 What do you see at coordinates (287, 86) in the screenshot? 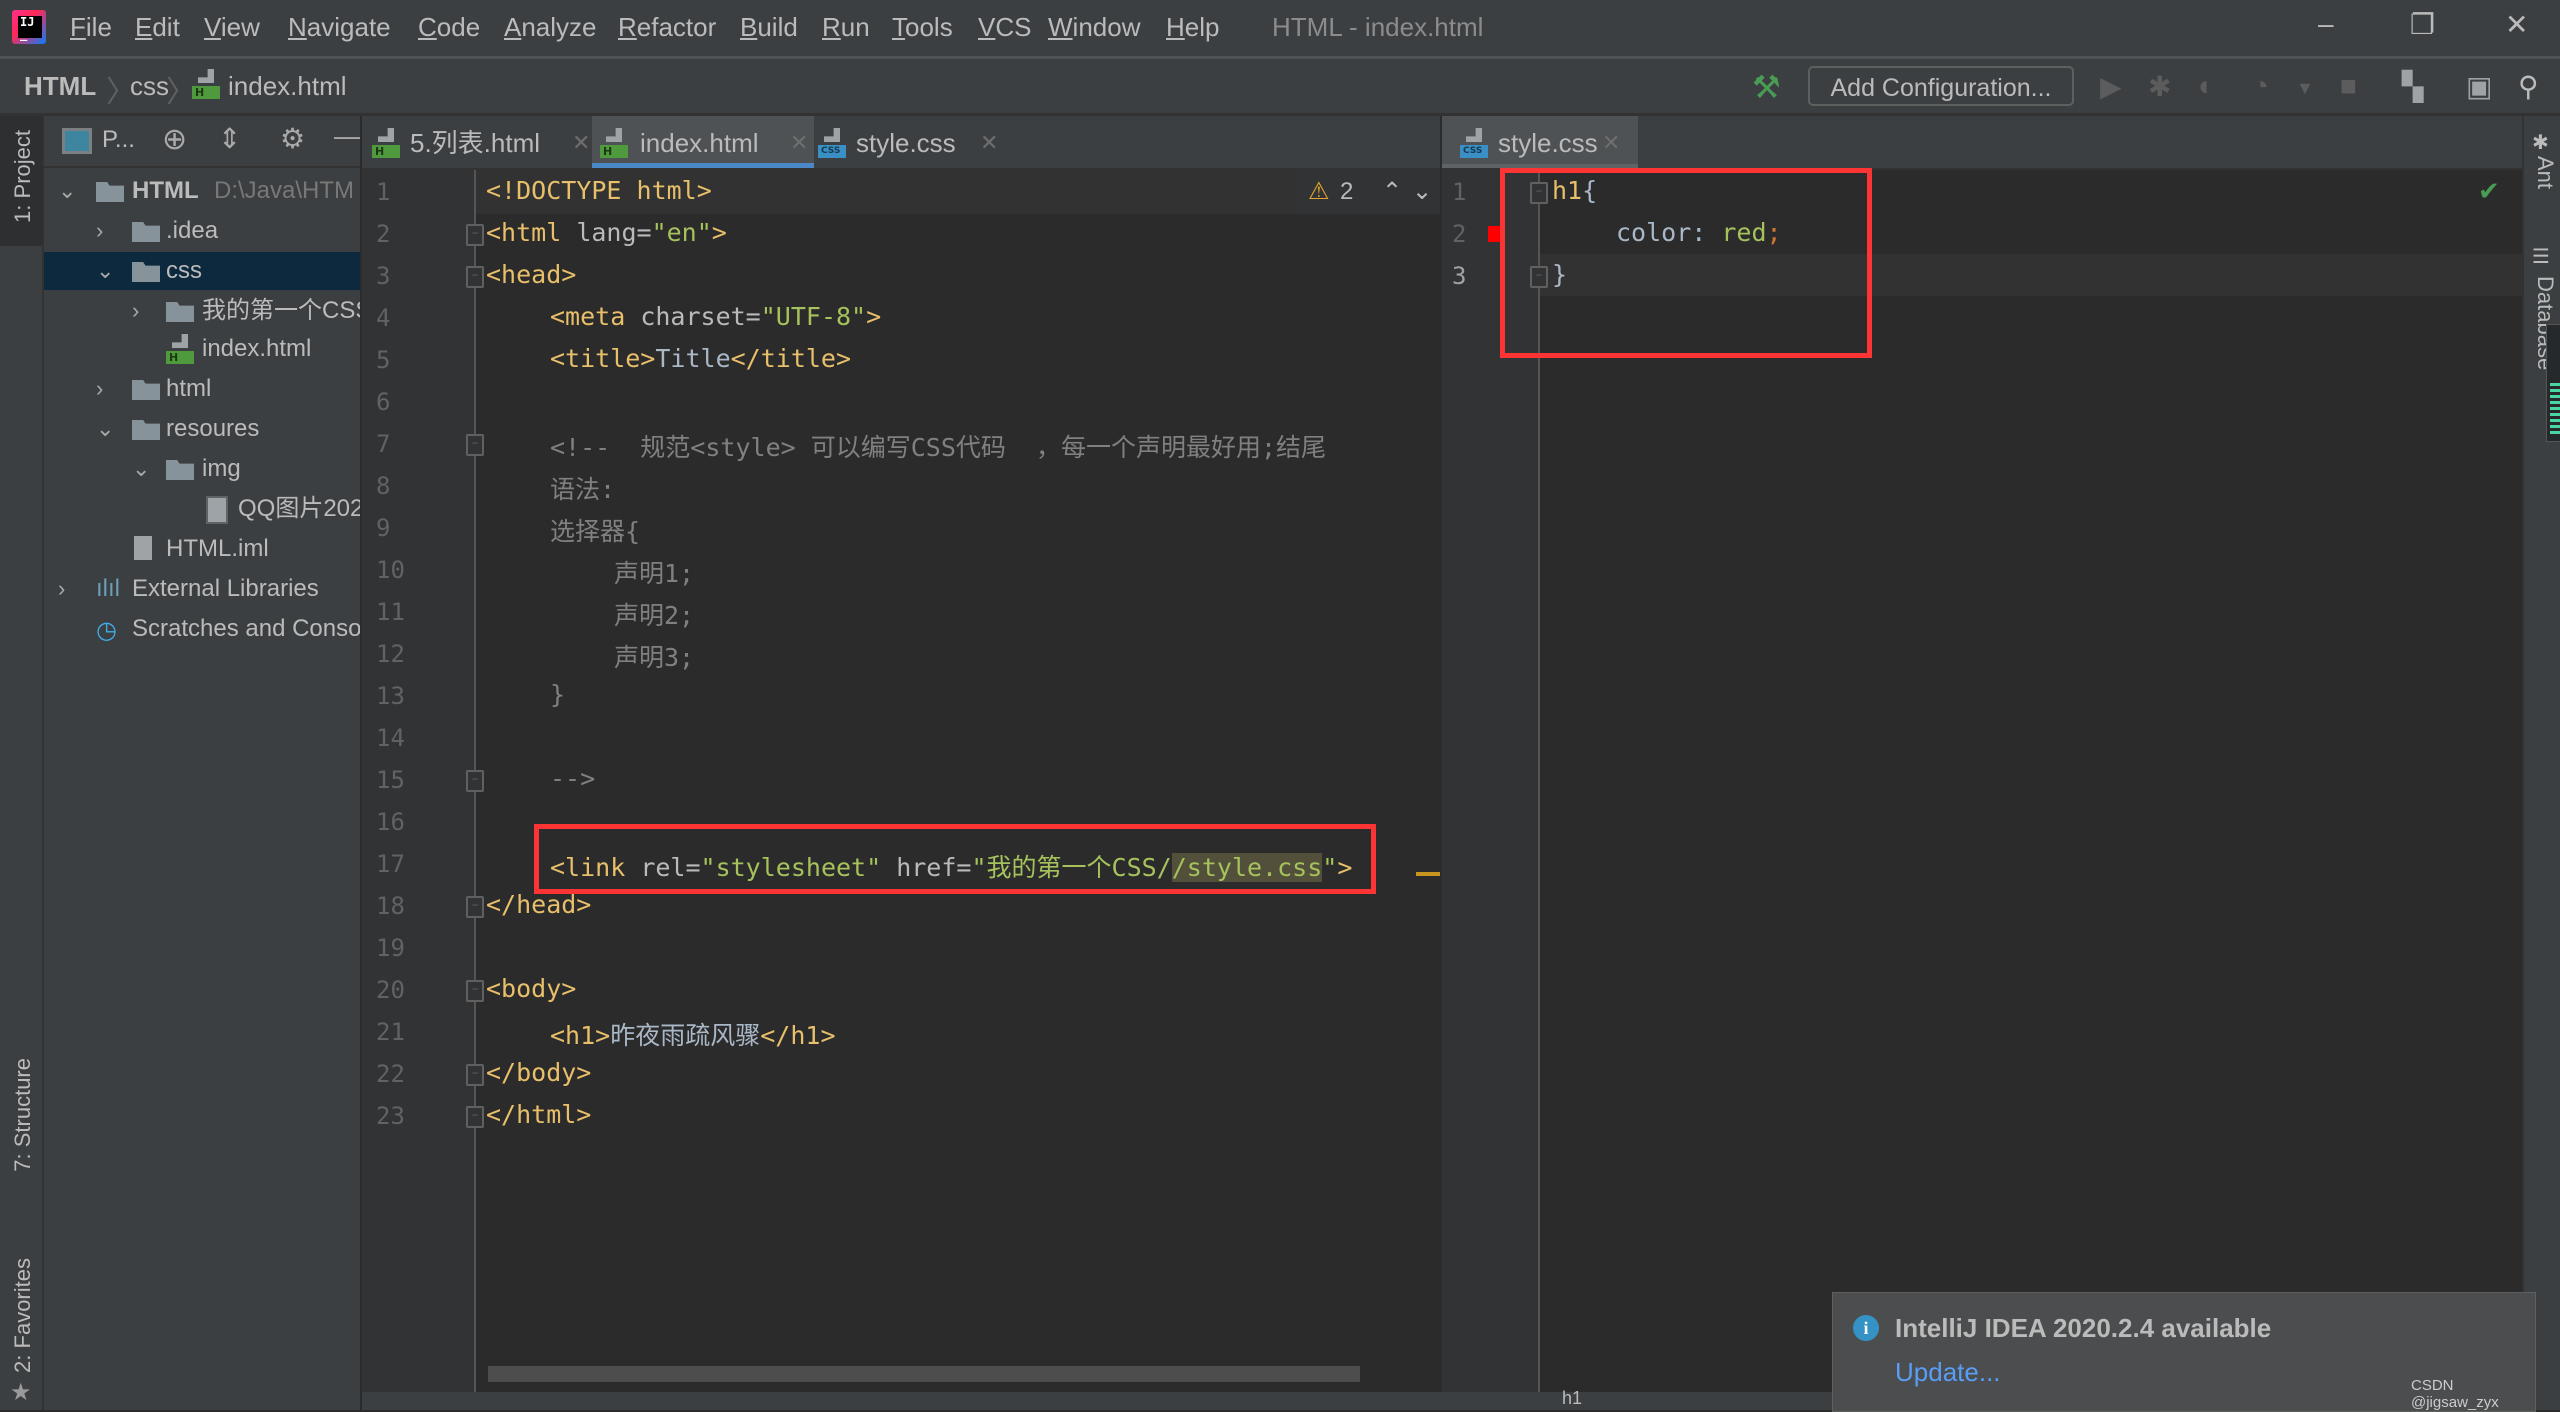
I see `breadcrumb-file: index.html` at bounding box center [287, 86].